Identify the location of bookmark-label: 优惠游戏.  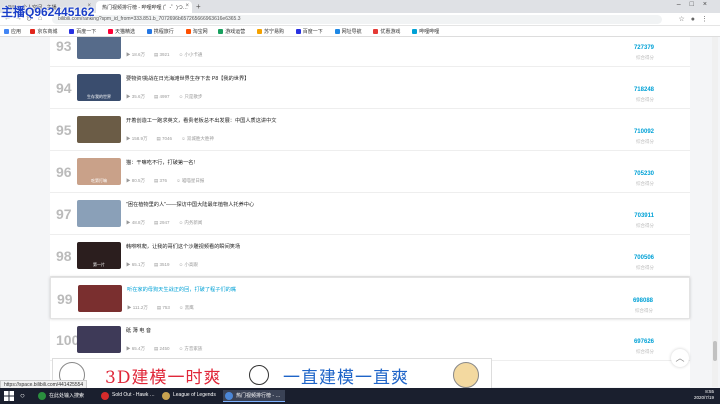
(390, 32).